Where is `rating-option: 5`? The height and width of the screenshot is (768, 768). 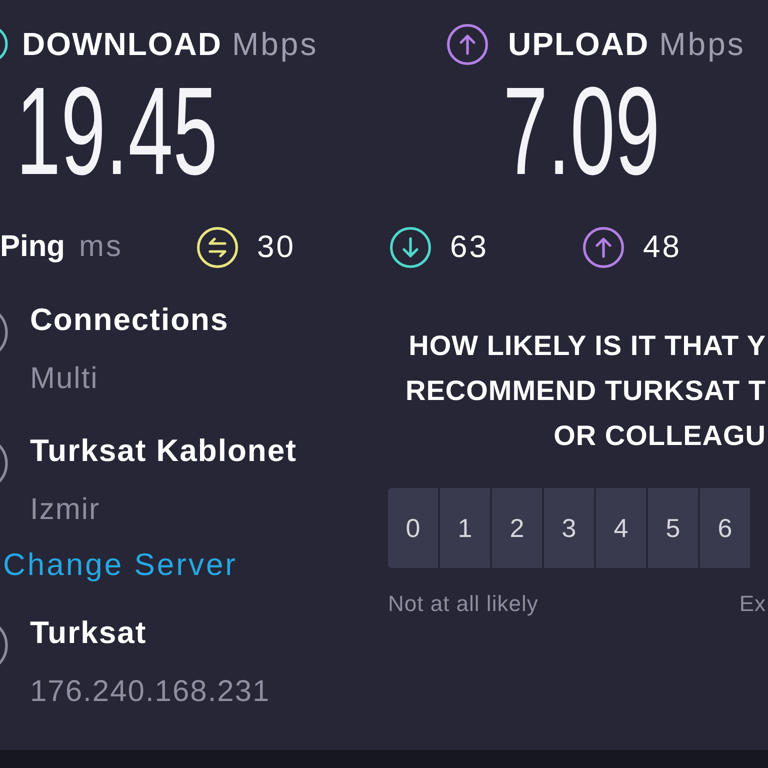
rating-option: 5 is located at coordinates (673, 528).